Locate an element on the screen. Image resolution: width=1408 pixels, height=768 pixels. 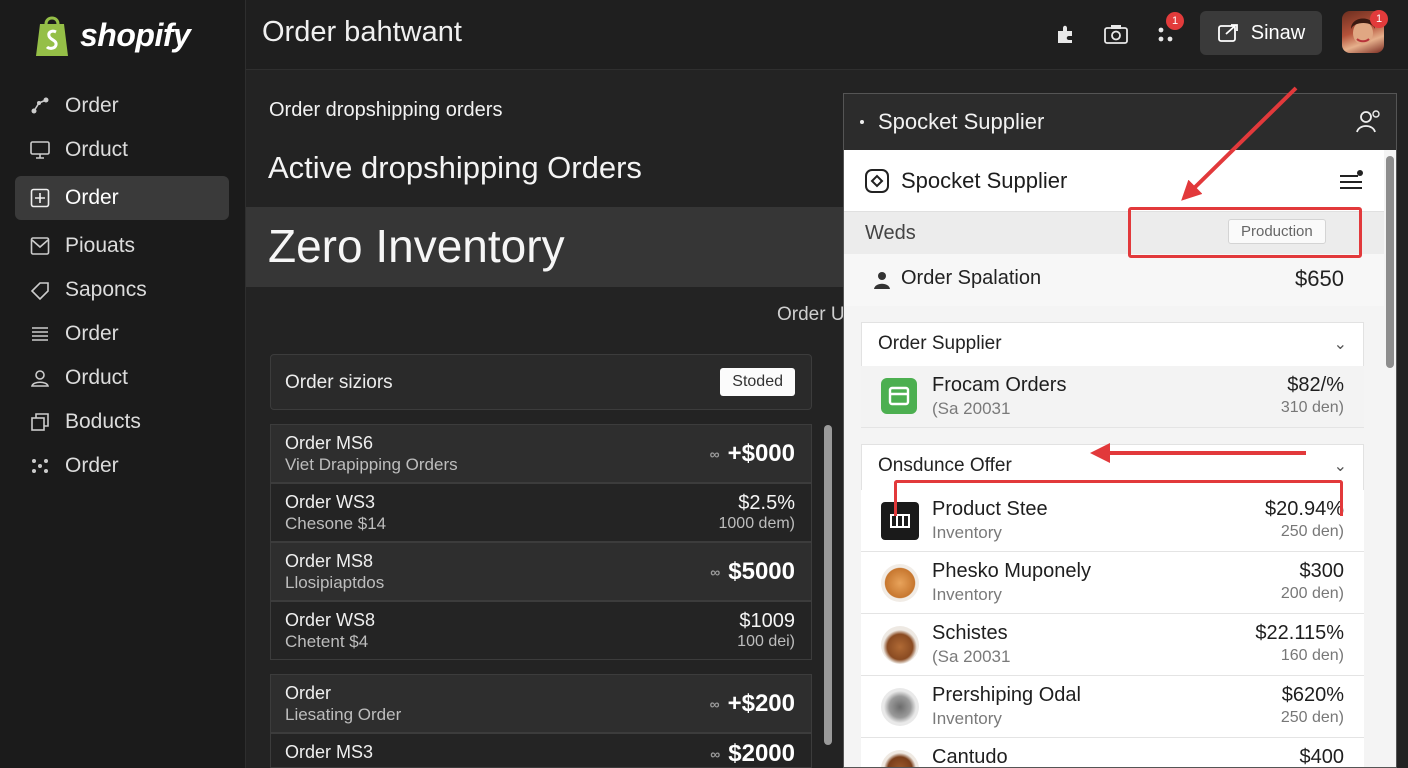
item-value-sub: 200 den) is located at coordinates (1312, 593).